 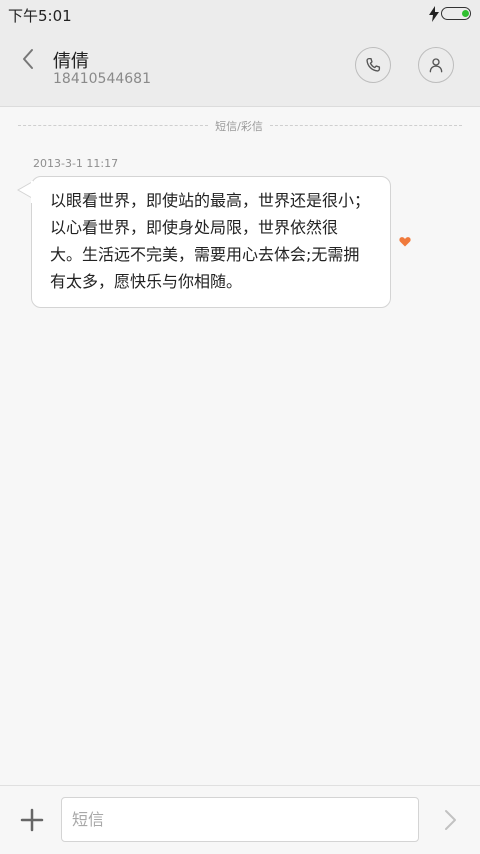 I want to click on charging-bolt-icon, so click(x=434, y=14).